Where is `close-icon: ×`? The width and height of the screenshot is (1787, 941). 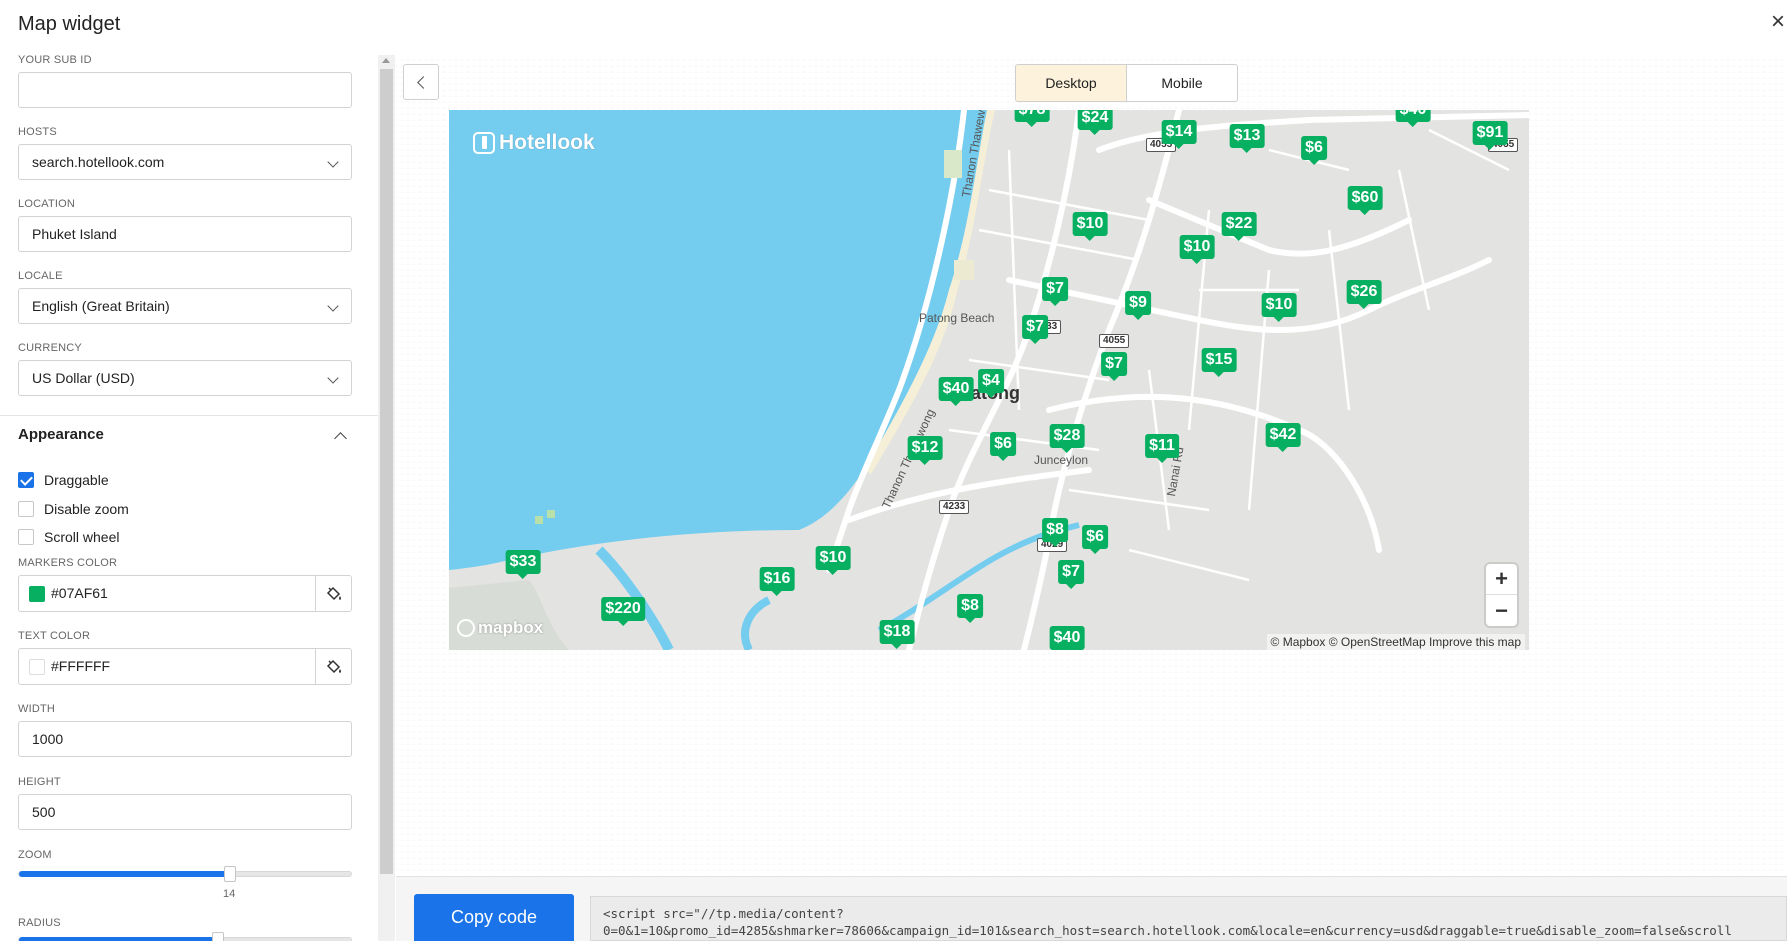 close-icon: × is located at coordinates (1778, 22).